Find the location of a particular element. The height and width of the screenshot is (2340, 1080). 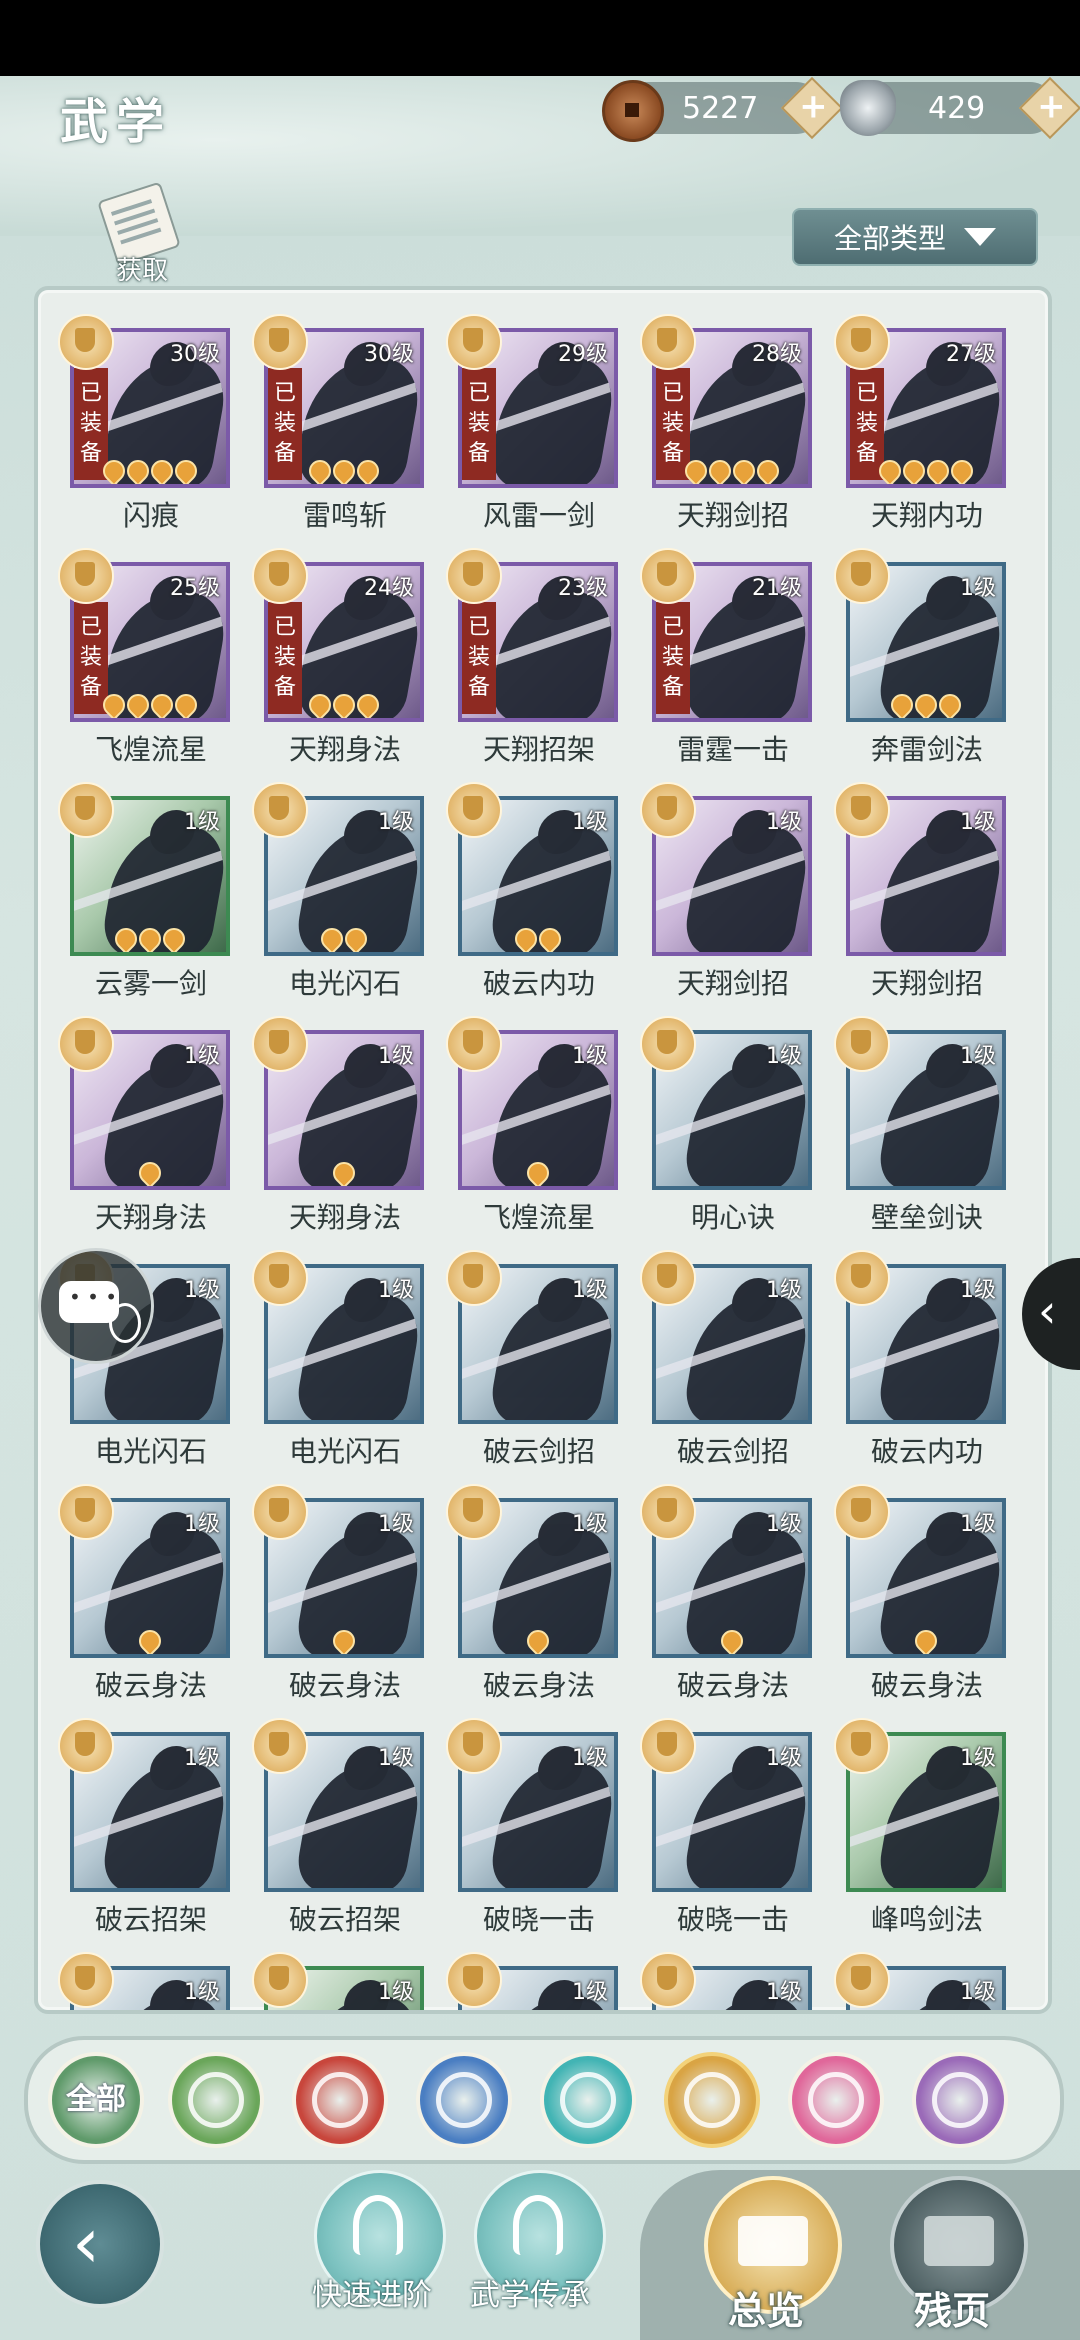

skill-name: 破云剑招 is located at coordinates (538, 1451).